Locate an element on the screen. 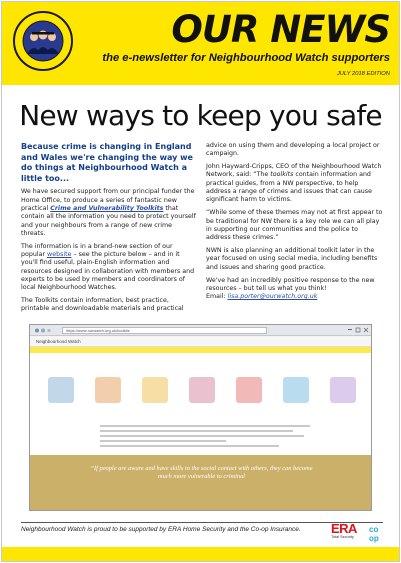  website-body-text is located at coordinates (205, 437).